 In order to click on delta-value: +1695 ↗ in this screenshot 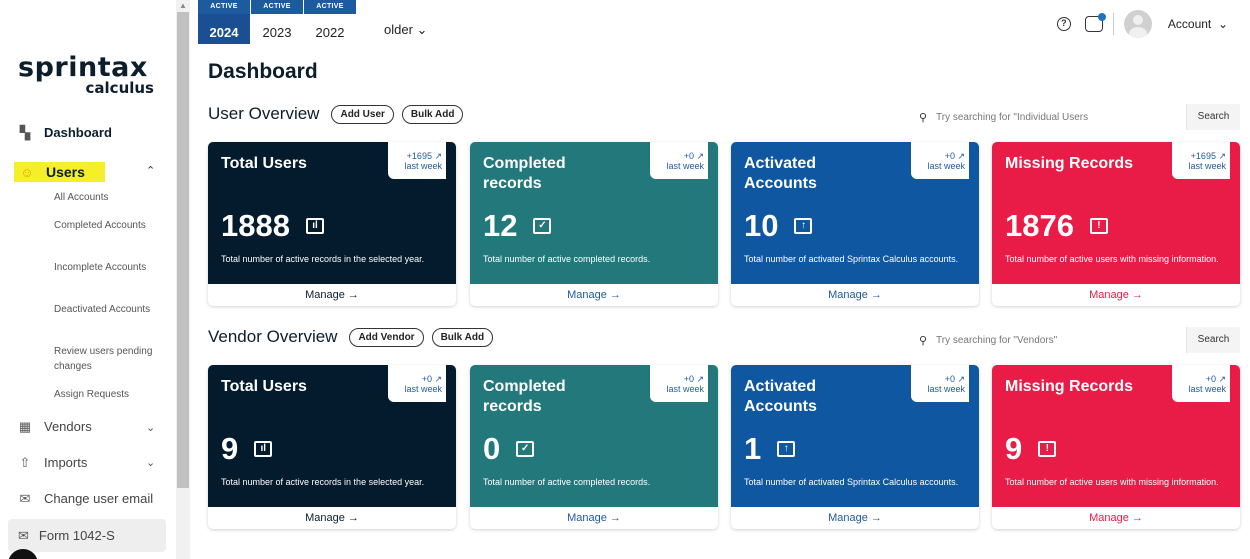, I will do `click(424, 156)`.